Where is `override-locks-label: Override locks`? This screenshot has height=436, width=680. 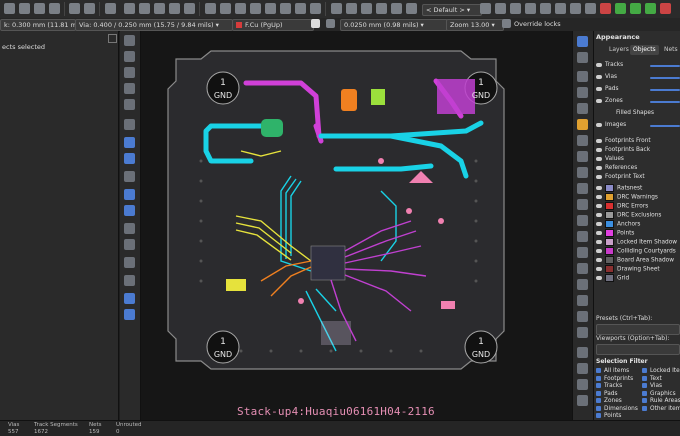
override-locks-label: Override locks is located at coordinates (537, 24).